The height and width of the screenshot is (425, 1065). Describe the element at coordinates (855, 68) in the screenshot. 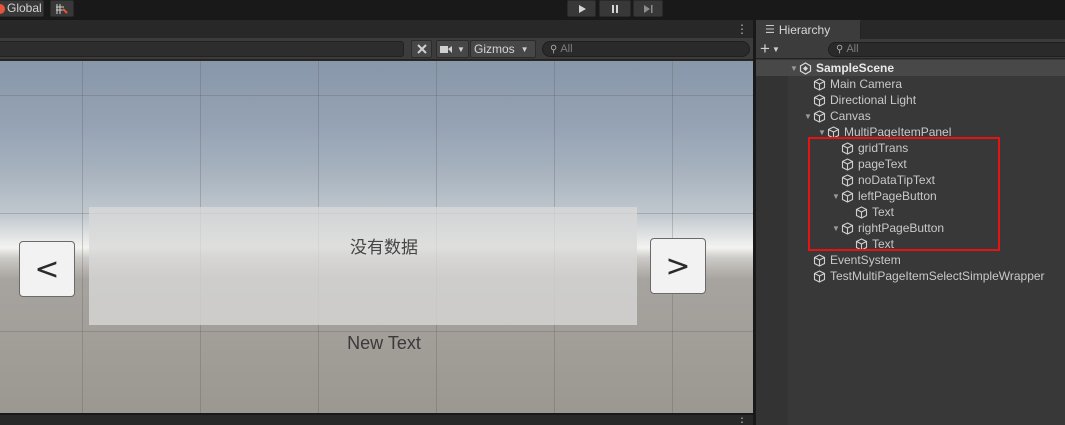

I see `scene-name: SampleScene` at that location.